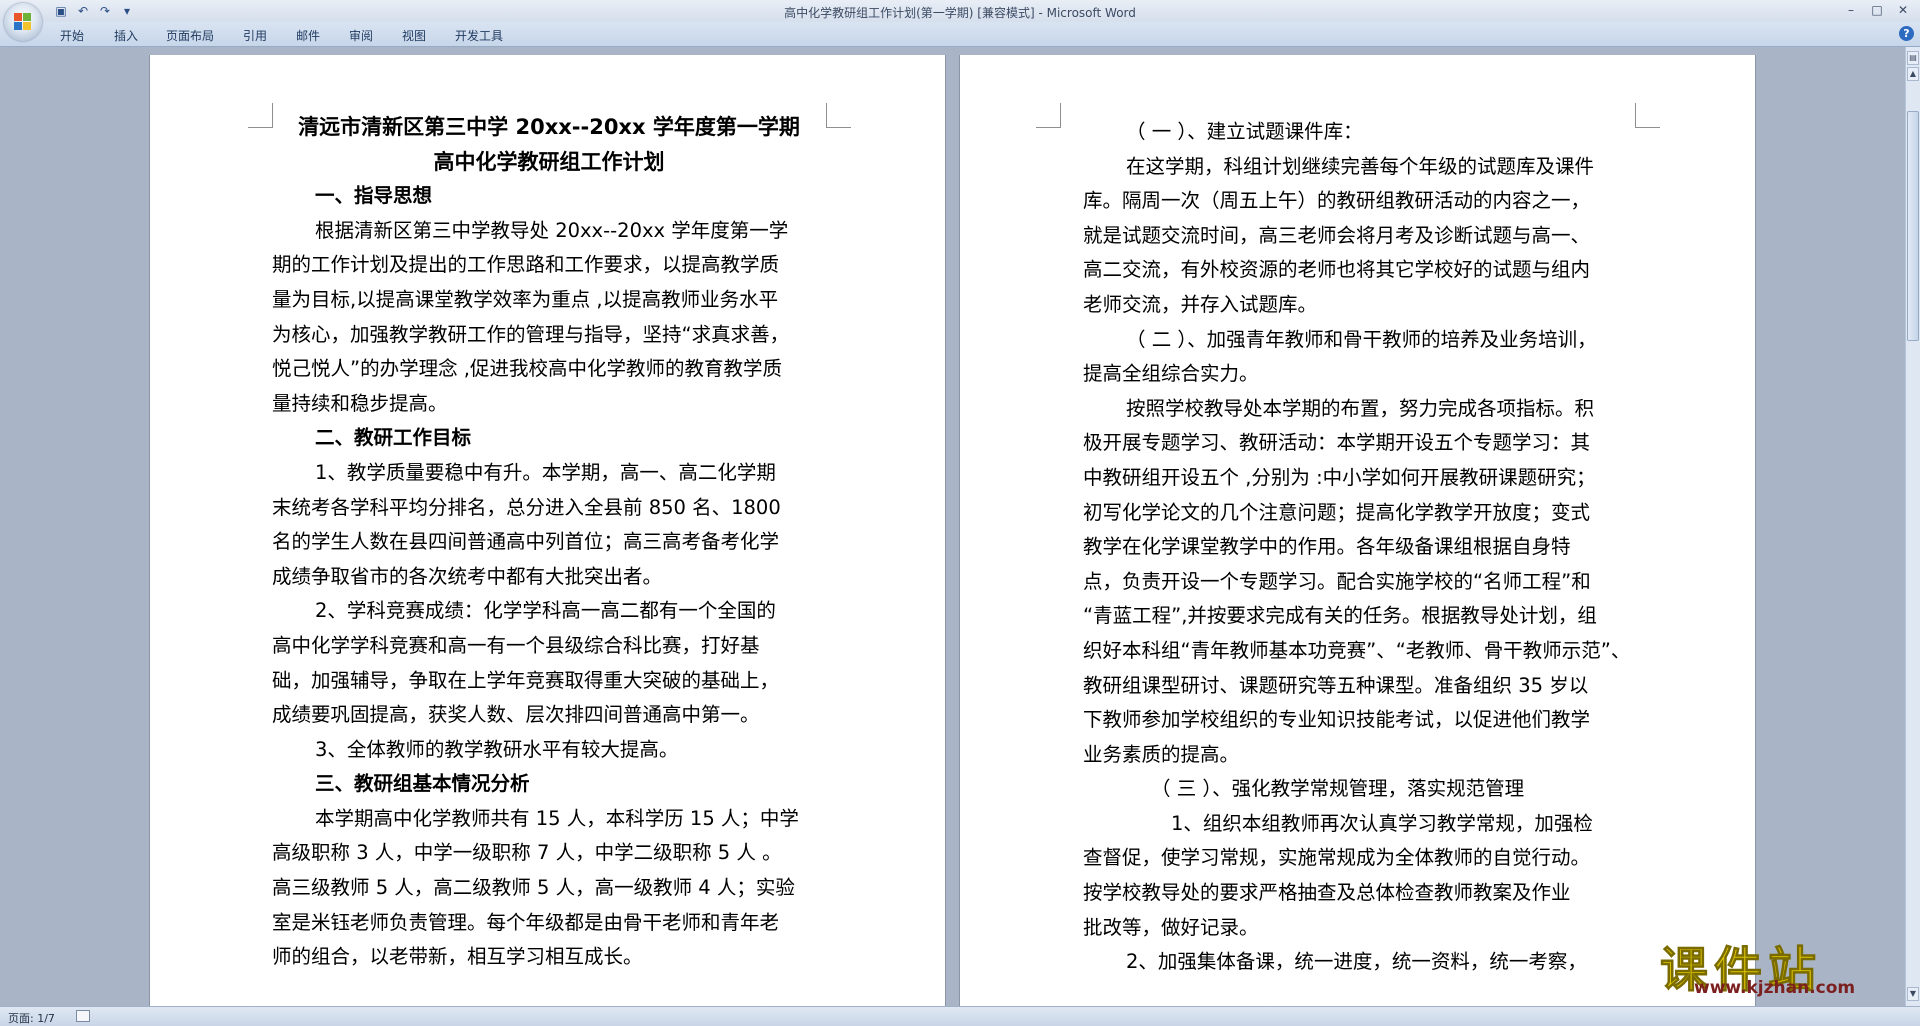 The width and height of the screenshot is (1920, 1026). Describe the element at coordinates (1913, 226) in the screenshot. I see `scrollbar-thumb` at that location.